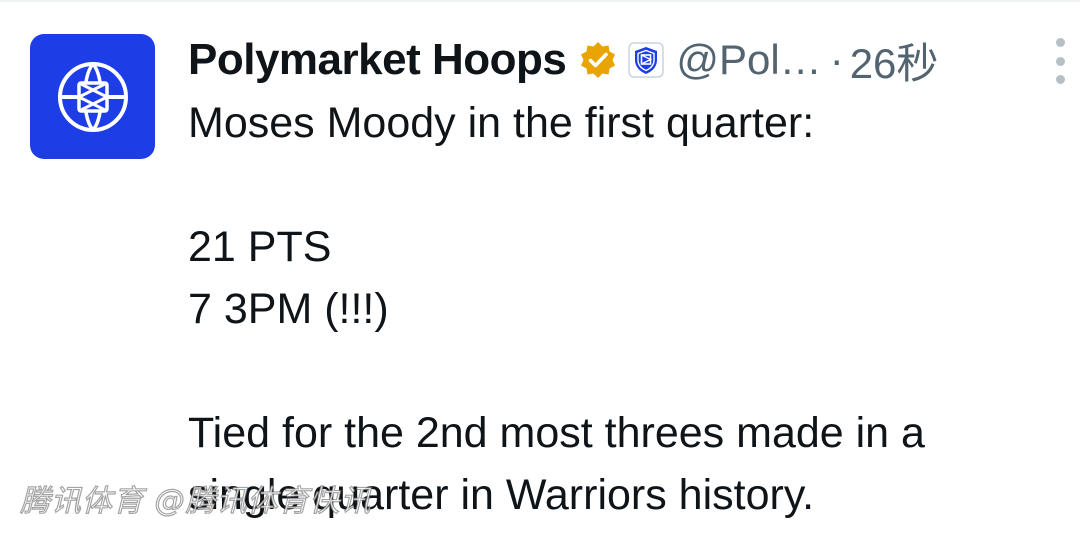  What do you see at coordinates (556, 433) in the screenshot?
I see `tweet-line: Tied for the 2nd most threes made in a` at bounding box center [556, 433].